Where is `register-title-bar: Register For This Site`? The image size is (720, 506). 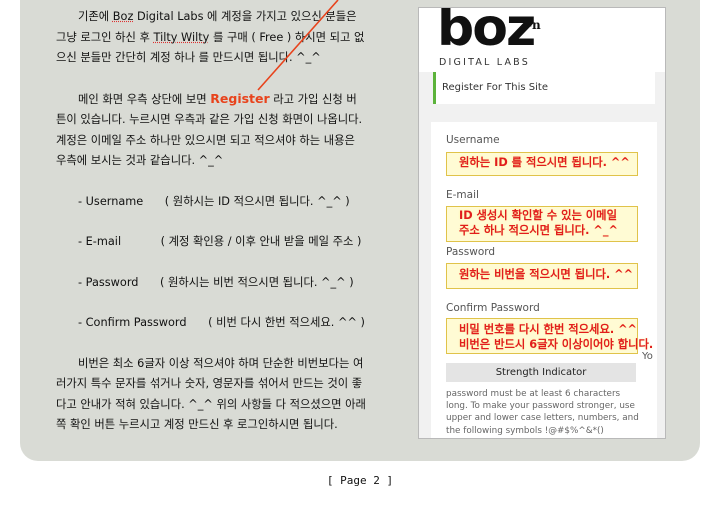
register-title-bar: Register For This Site is located at coordinates (544, 88).